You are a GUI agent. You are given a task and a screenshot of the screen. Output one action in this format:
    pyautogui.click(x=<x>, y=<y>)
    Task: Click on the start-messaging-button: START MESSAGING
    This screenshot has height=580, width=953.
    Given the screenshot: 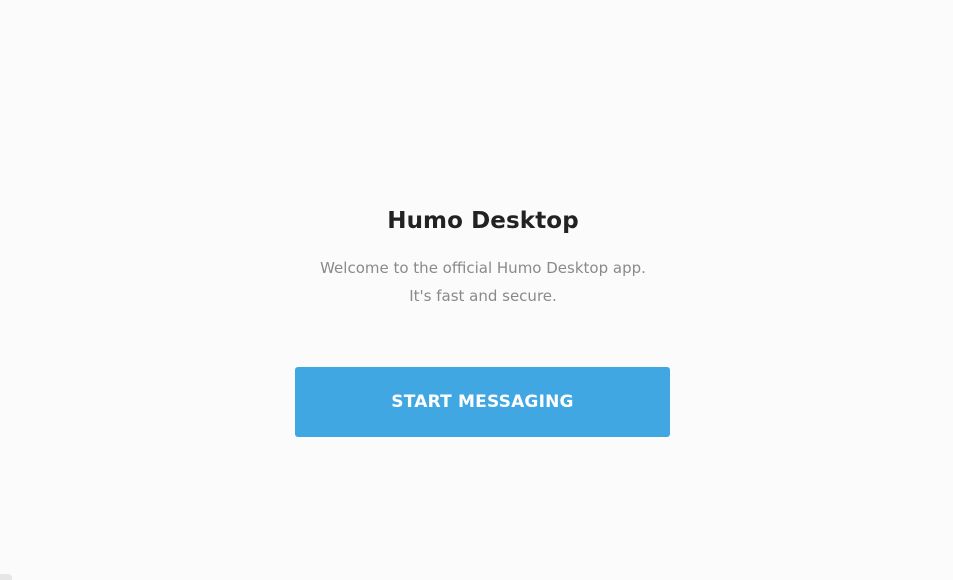 What is the action you would take?
    pyautogui.click(x=482, y=402)
    